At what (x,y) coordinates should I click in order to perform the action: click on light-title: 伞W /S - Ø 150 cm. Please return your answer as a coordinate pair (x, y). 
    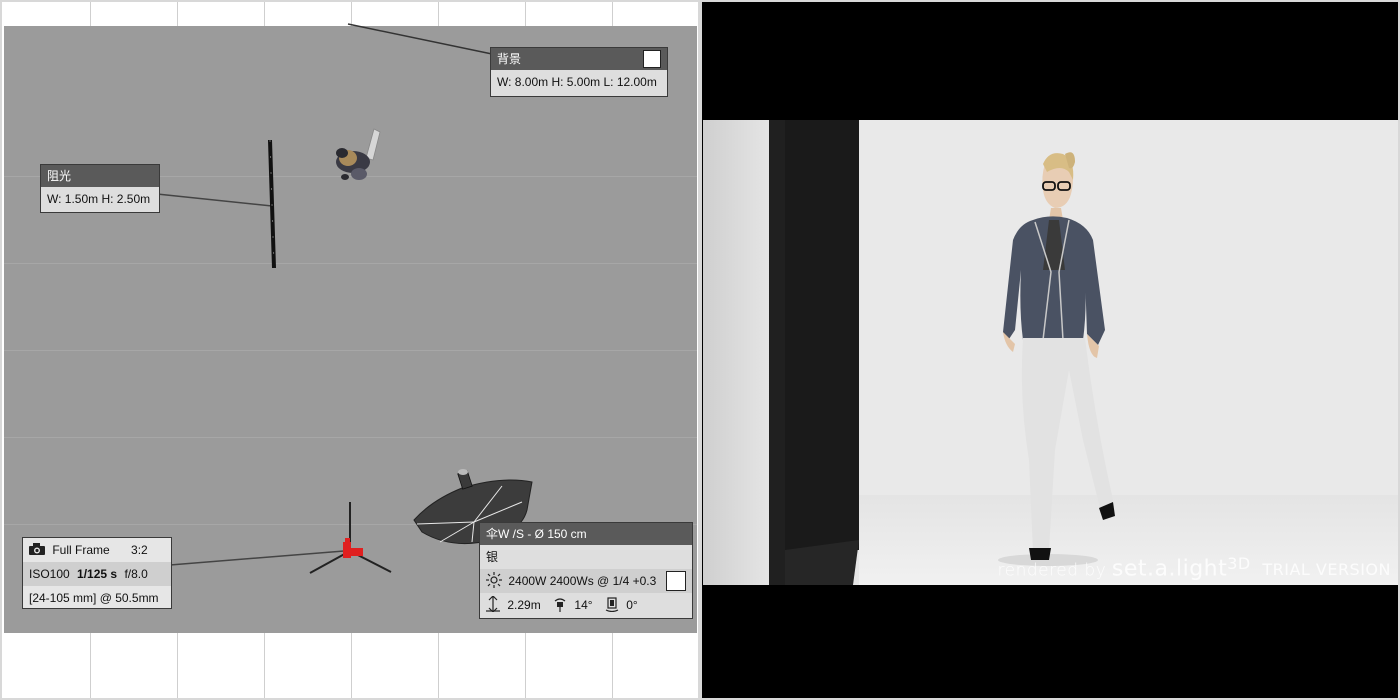
    Looking at the image, I should click on (586, 534).